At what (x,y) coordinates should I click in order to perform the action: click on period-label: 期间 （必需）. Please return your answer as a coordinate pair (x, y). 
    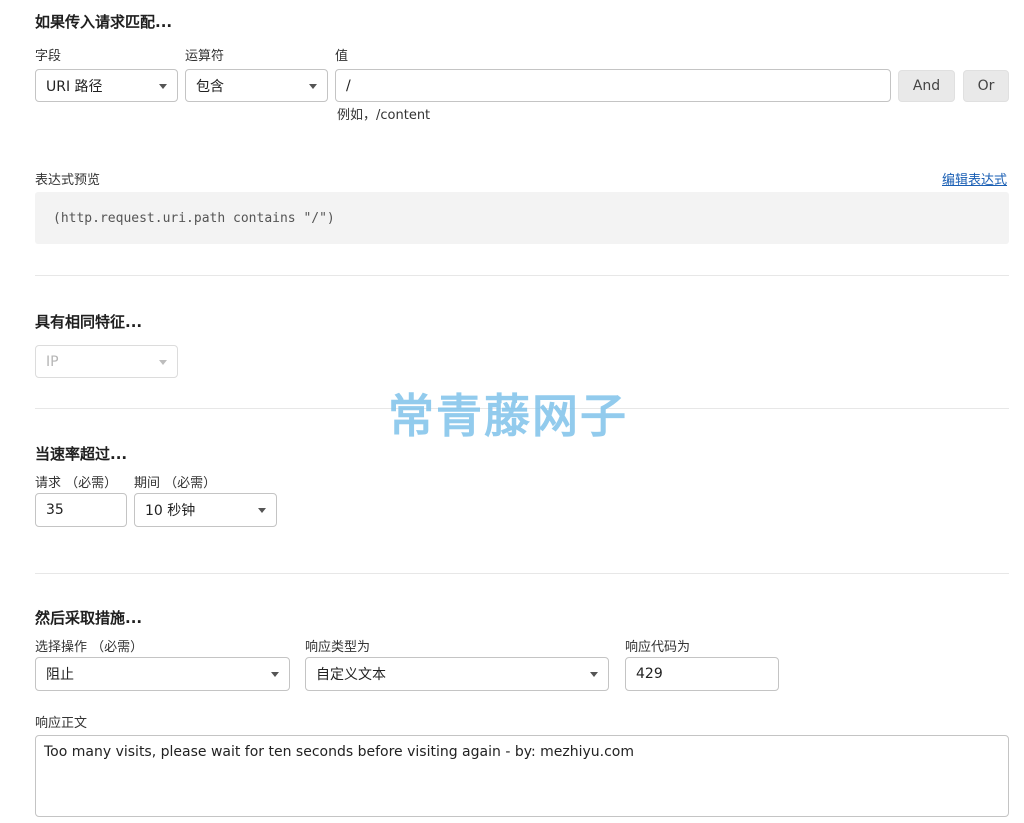
    Looking at the image, I should click on (175, 483).